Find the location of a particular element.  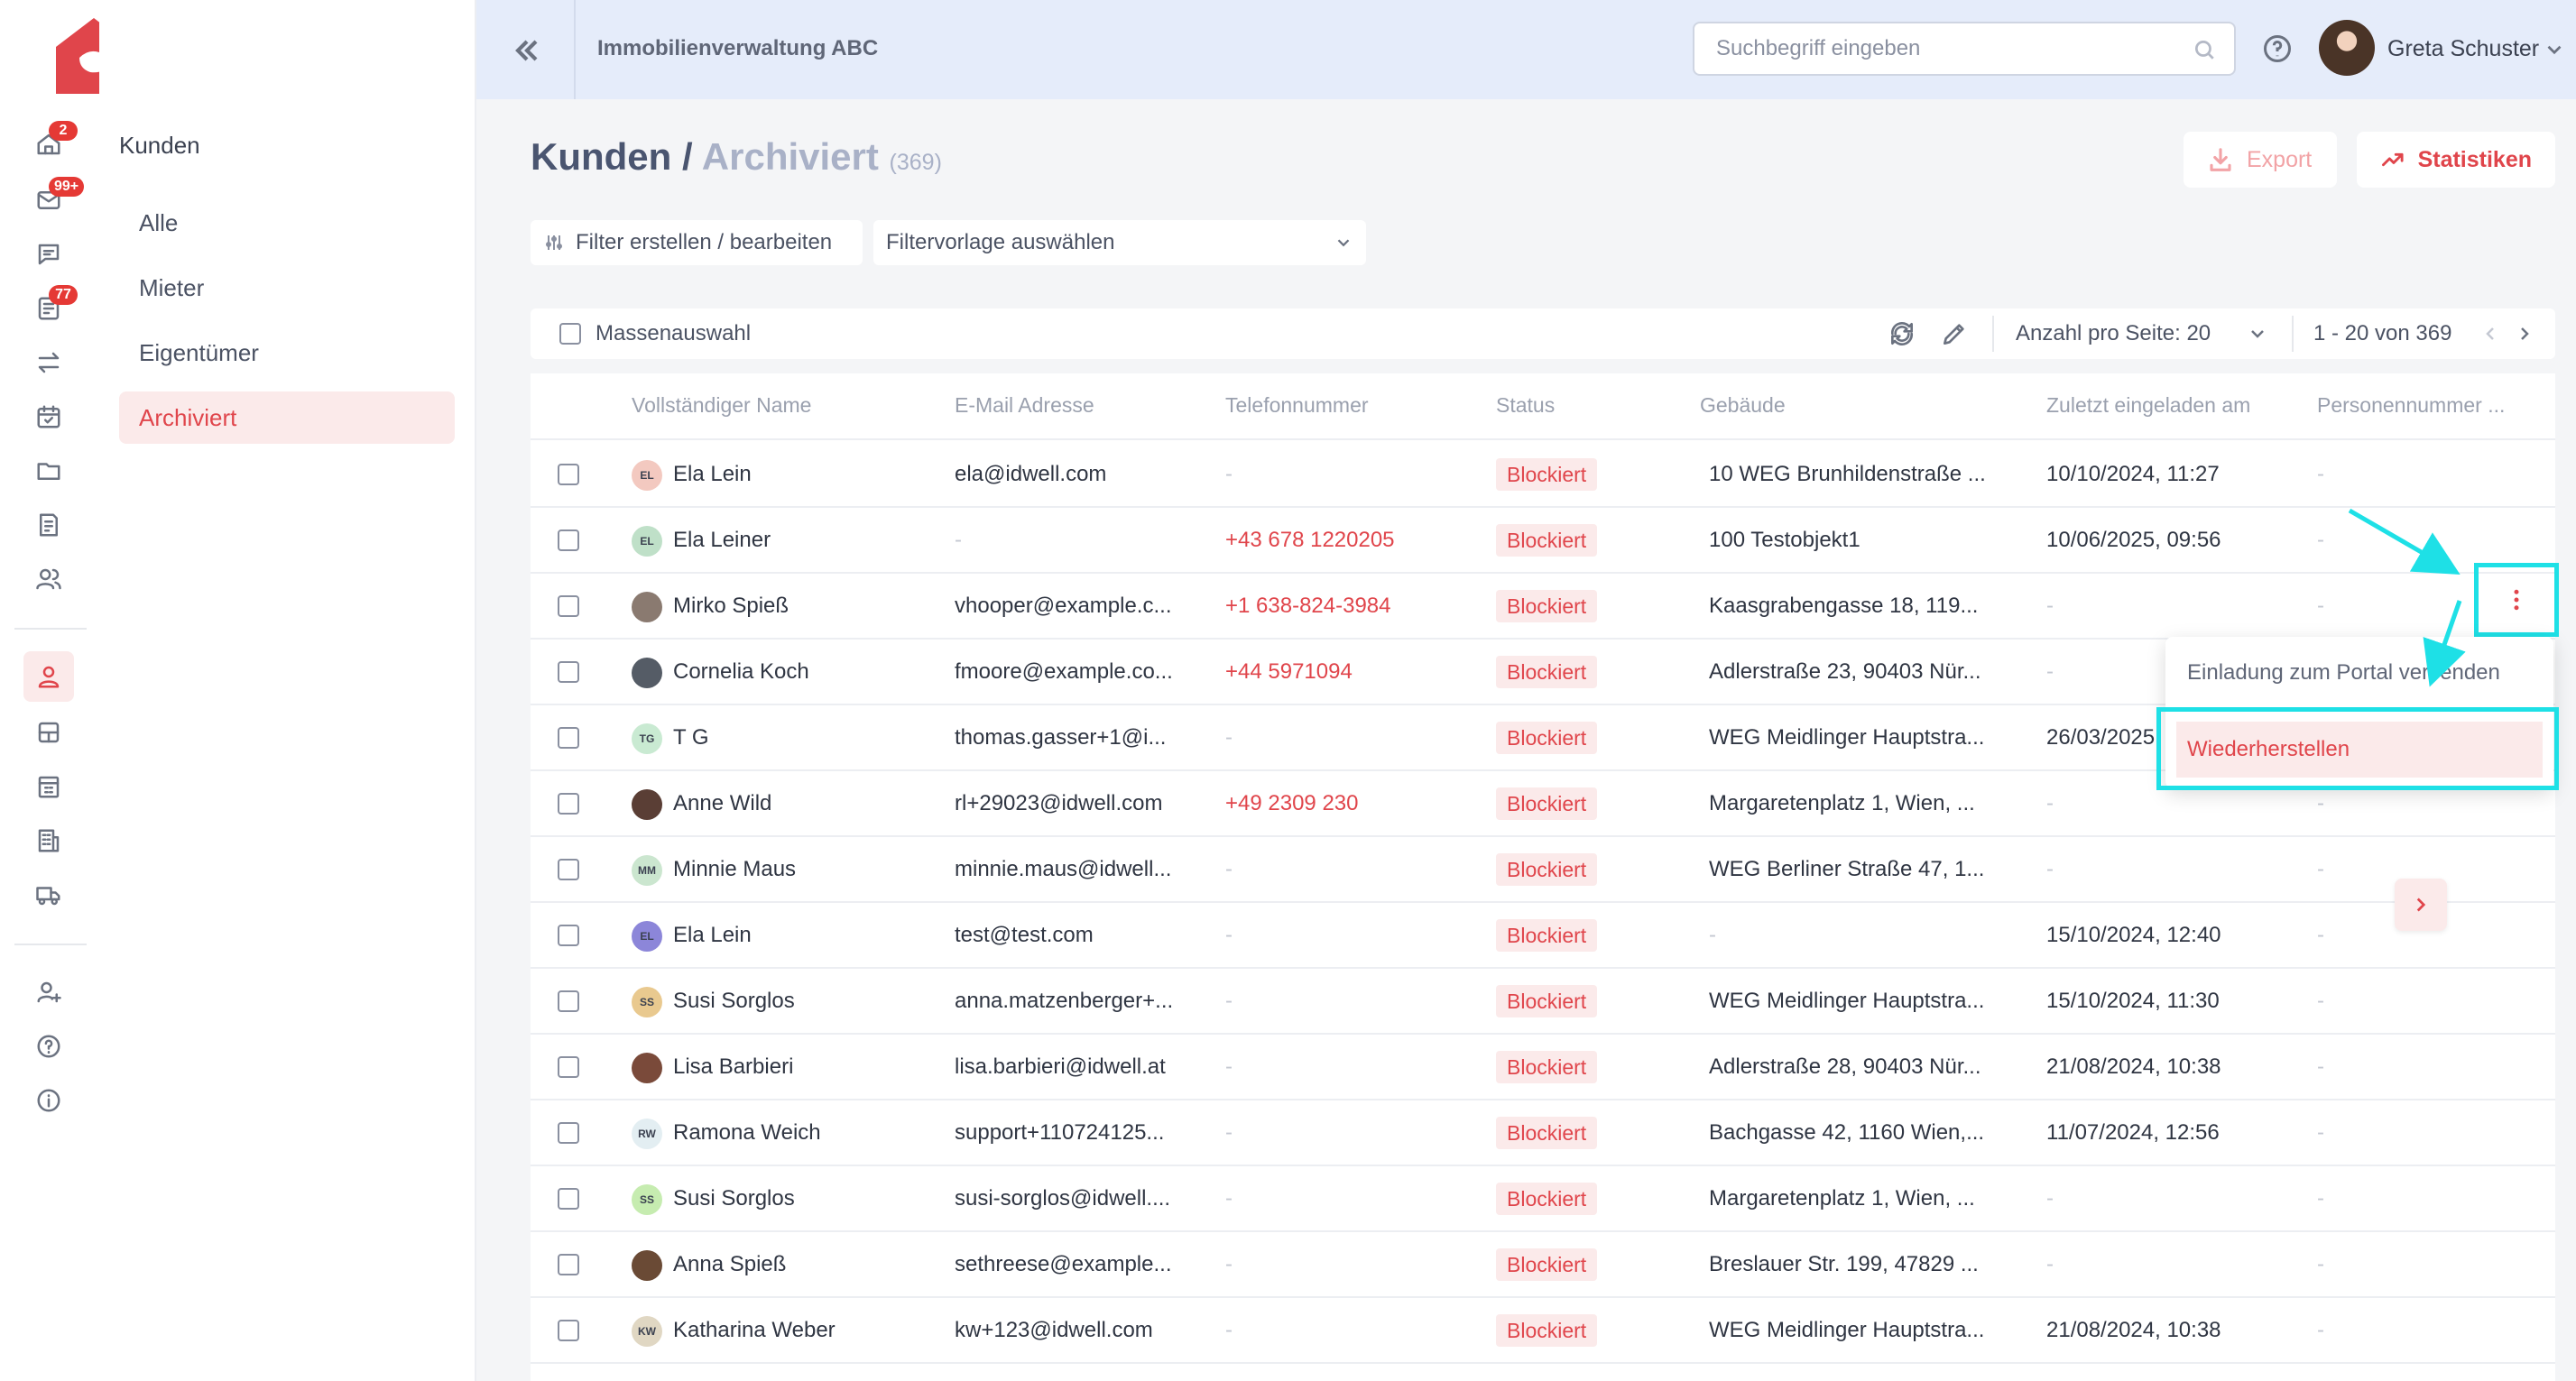

tasks-badge: 77 is located at coordinates (63, 295).